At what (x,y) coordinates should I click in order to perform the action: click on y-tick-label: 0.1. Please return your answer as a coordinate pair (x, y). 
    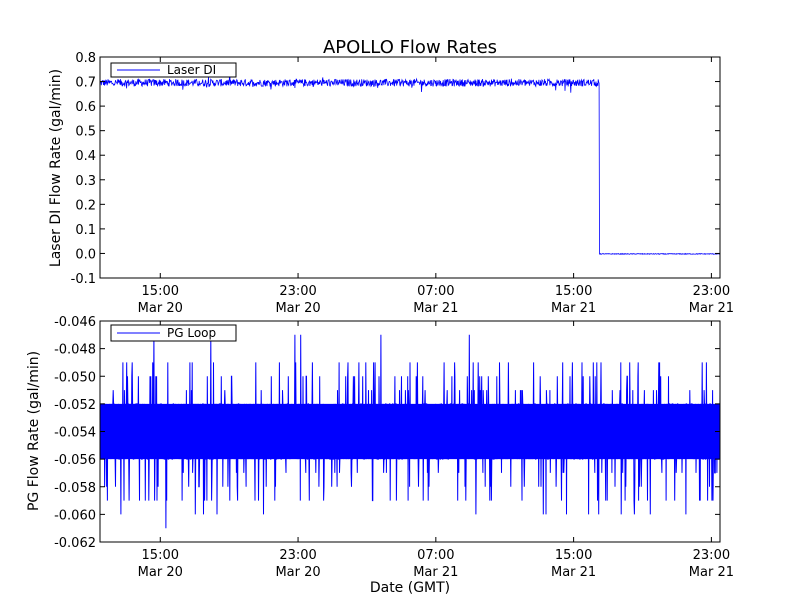
    Looking at the image, I should click on (85, 230).